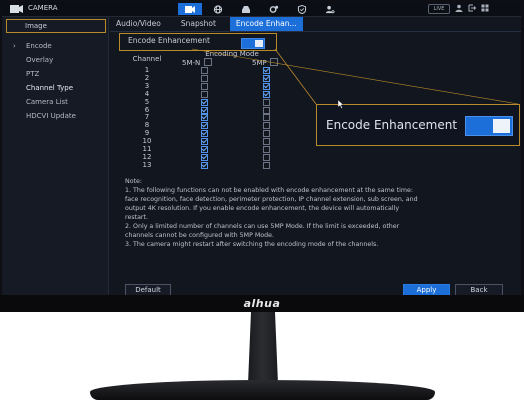  What do you see at coordinates (501, 126) in the screenshot?
I see `toggle-knob` at bounding box center [501, 126].